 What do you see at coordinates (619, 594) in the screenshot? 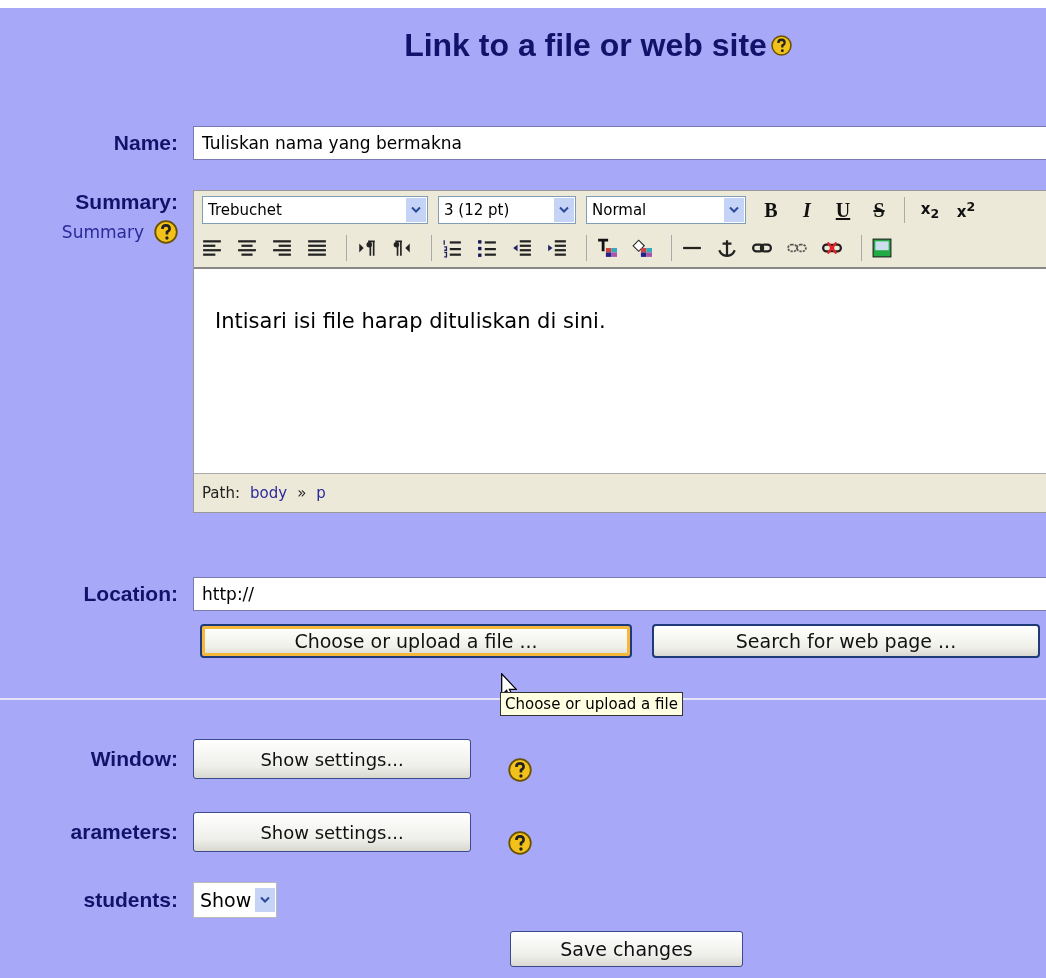
I see `location-field: http://` at bounding box center [619, 594].